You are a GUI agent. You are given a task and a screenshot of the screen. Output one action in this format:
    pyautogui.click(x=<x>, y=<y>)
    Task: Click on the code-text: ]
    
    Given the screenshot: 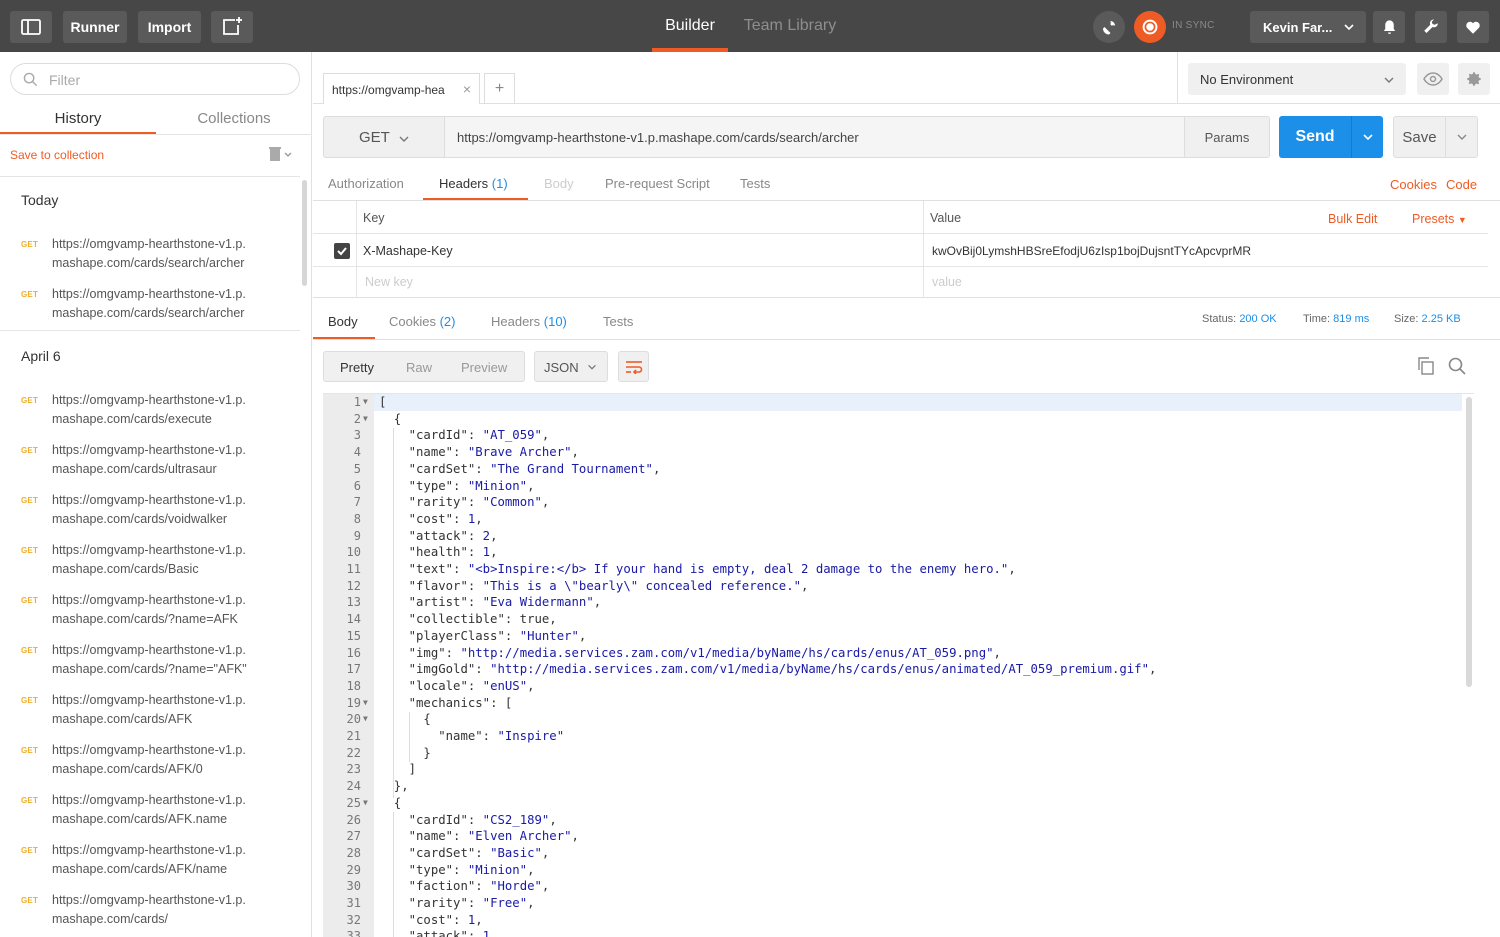 What is the action you would take?
    pyautogui.click(x=398, y=769)
    